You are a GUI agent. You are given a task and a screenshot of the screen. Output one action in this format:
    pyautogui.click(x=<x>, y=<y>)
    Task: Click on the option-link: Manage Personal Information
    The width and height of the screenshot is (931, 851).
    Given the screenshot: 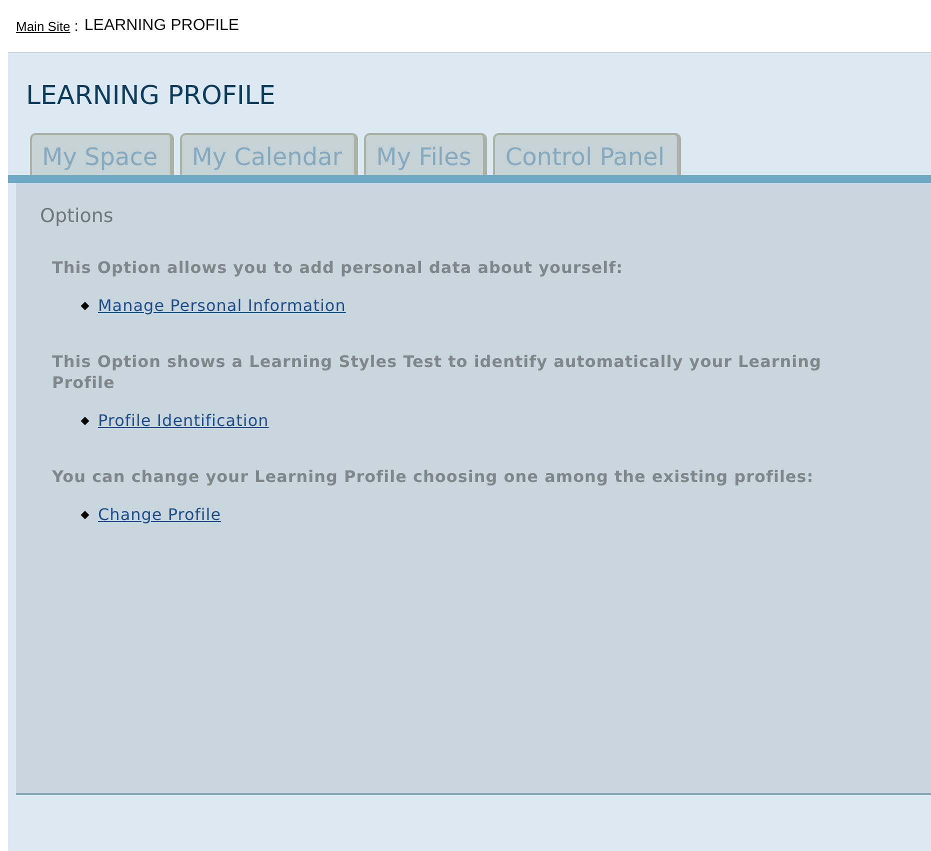 What is the action you would take?
    pyautogui.click(x=222, y=305)
    